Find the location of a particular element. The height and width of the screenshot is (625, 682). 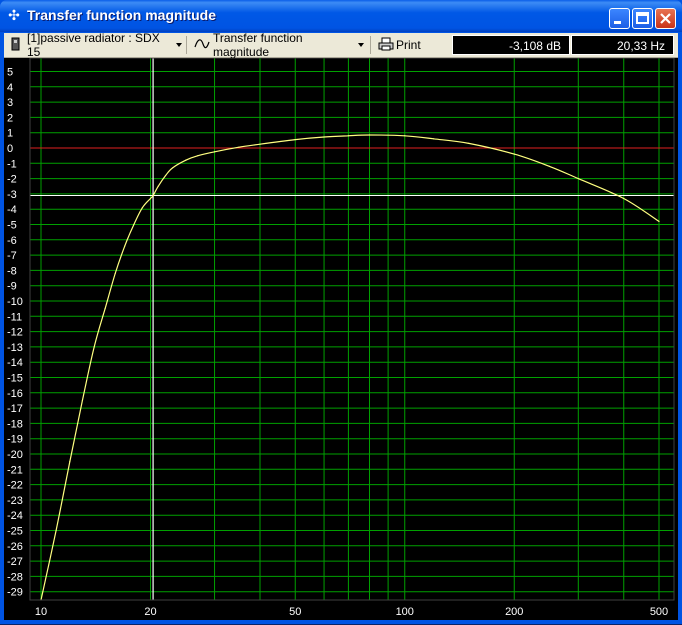

y-tick-label: 3 is located at coordinates (10, 103).